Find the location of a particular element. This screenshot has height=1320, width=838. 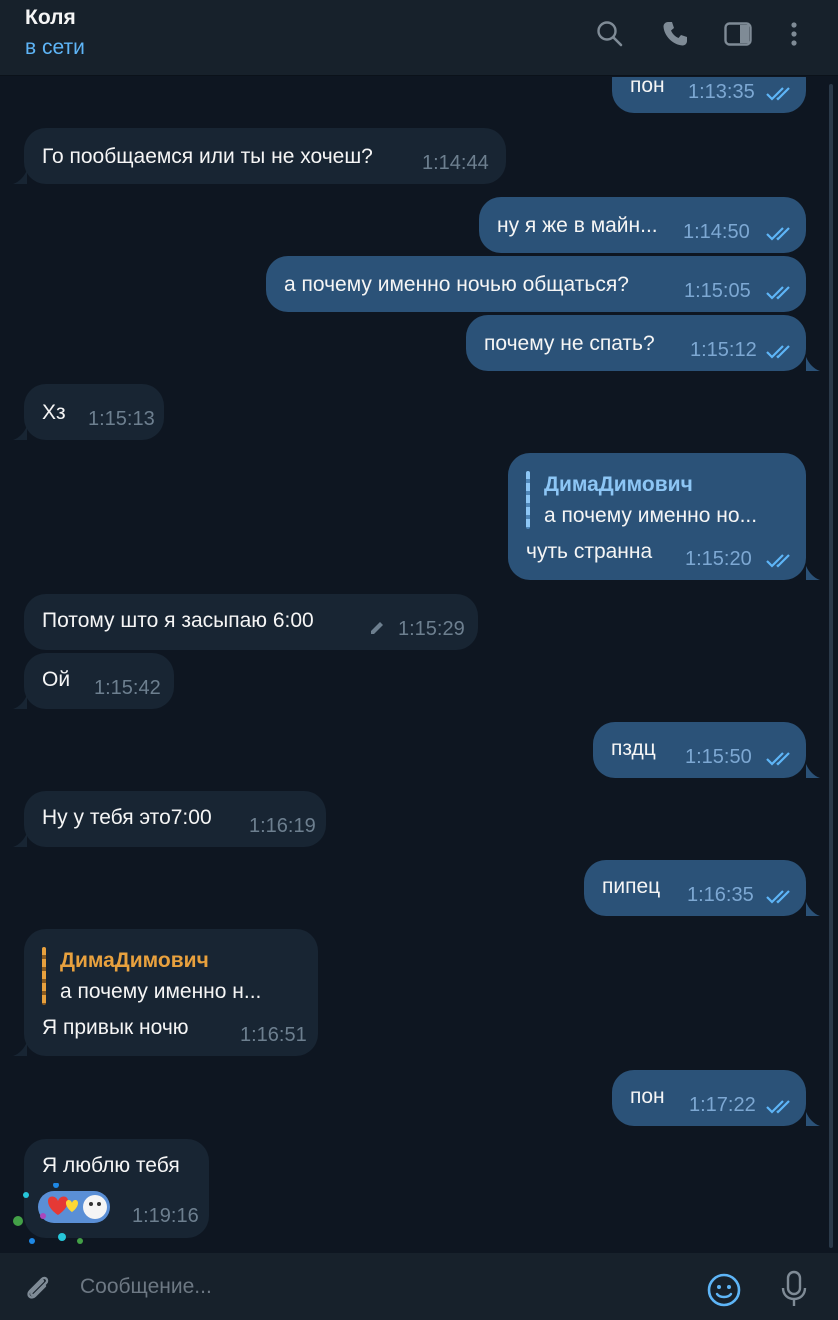

microphone-icon is located at coordinates (794, 1289).